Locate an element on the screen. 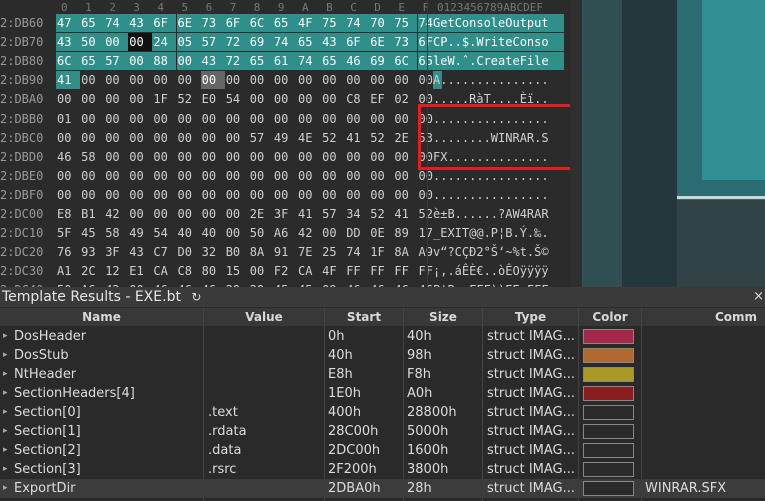  hex-byte: DD is located at coordinates (357, 233).